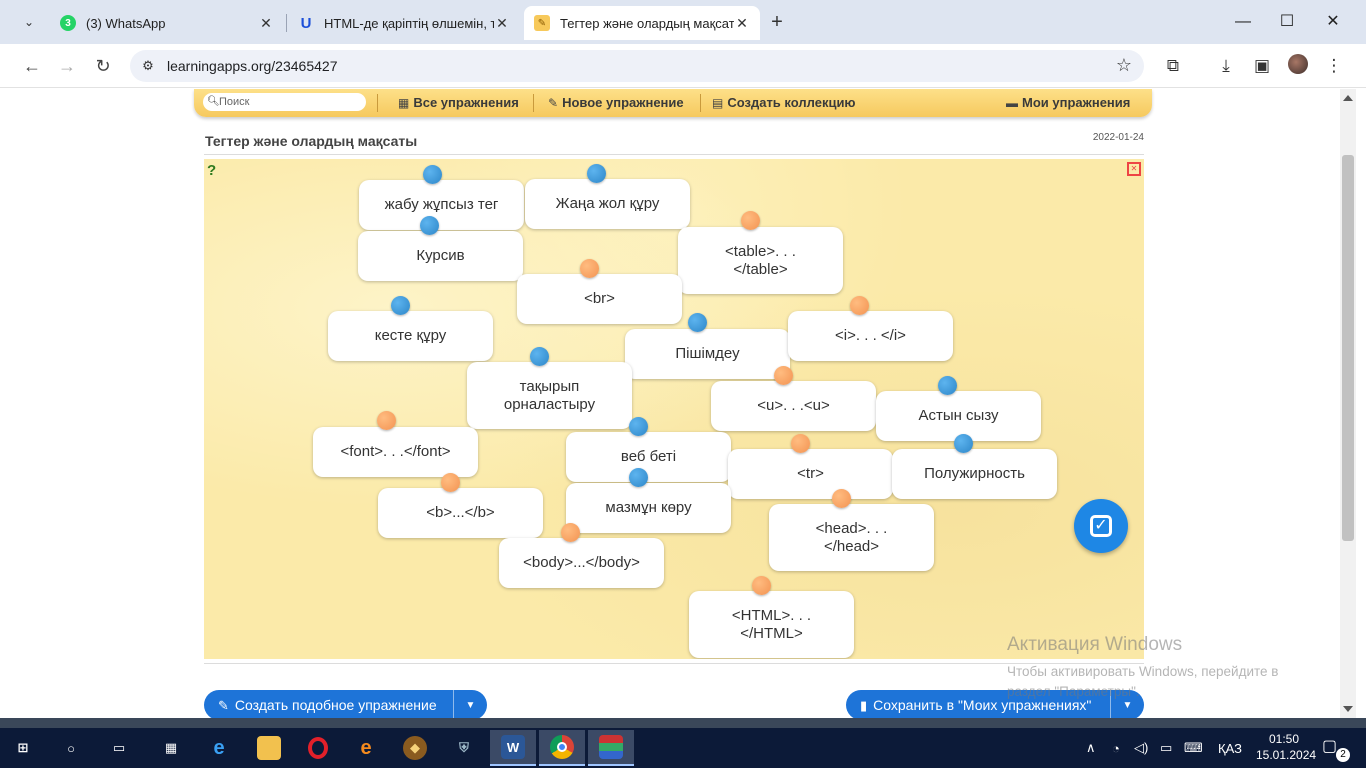 The image size is (1366, 768). Describe the element at coordinates (1091, 748) in the screenshot. I see `tray-show-hidden-icon: ∧` at that location.